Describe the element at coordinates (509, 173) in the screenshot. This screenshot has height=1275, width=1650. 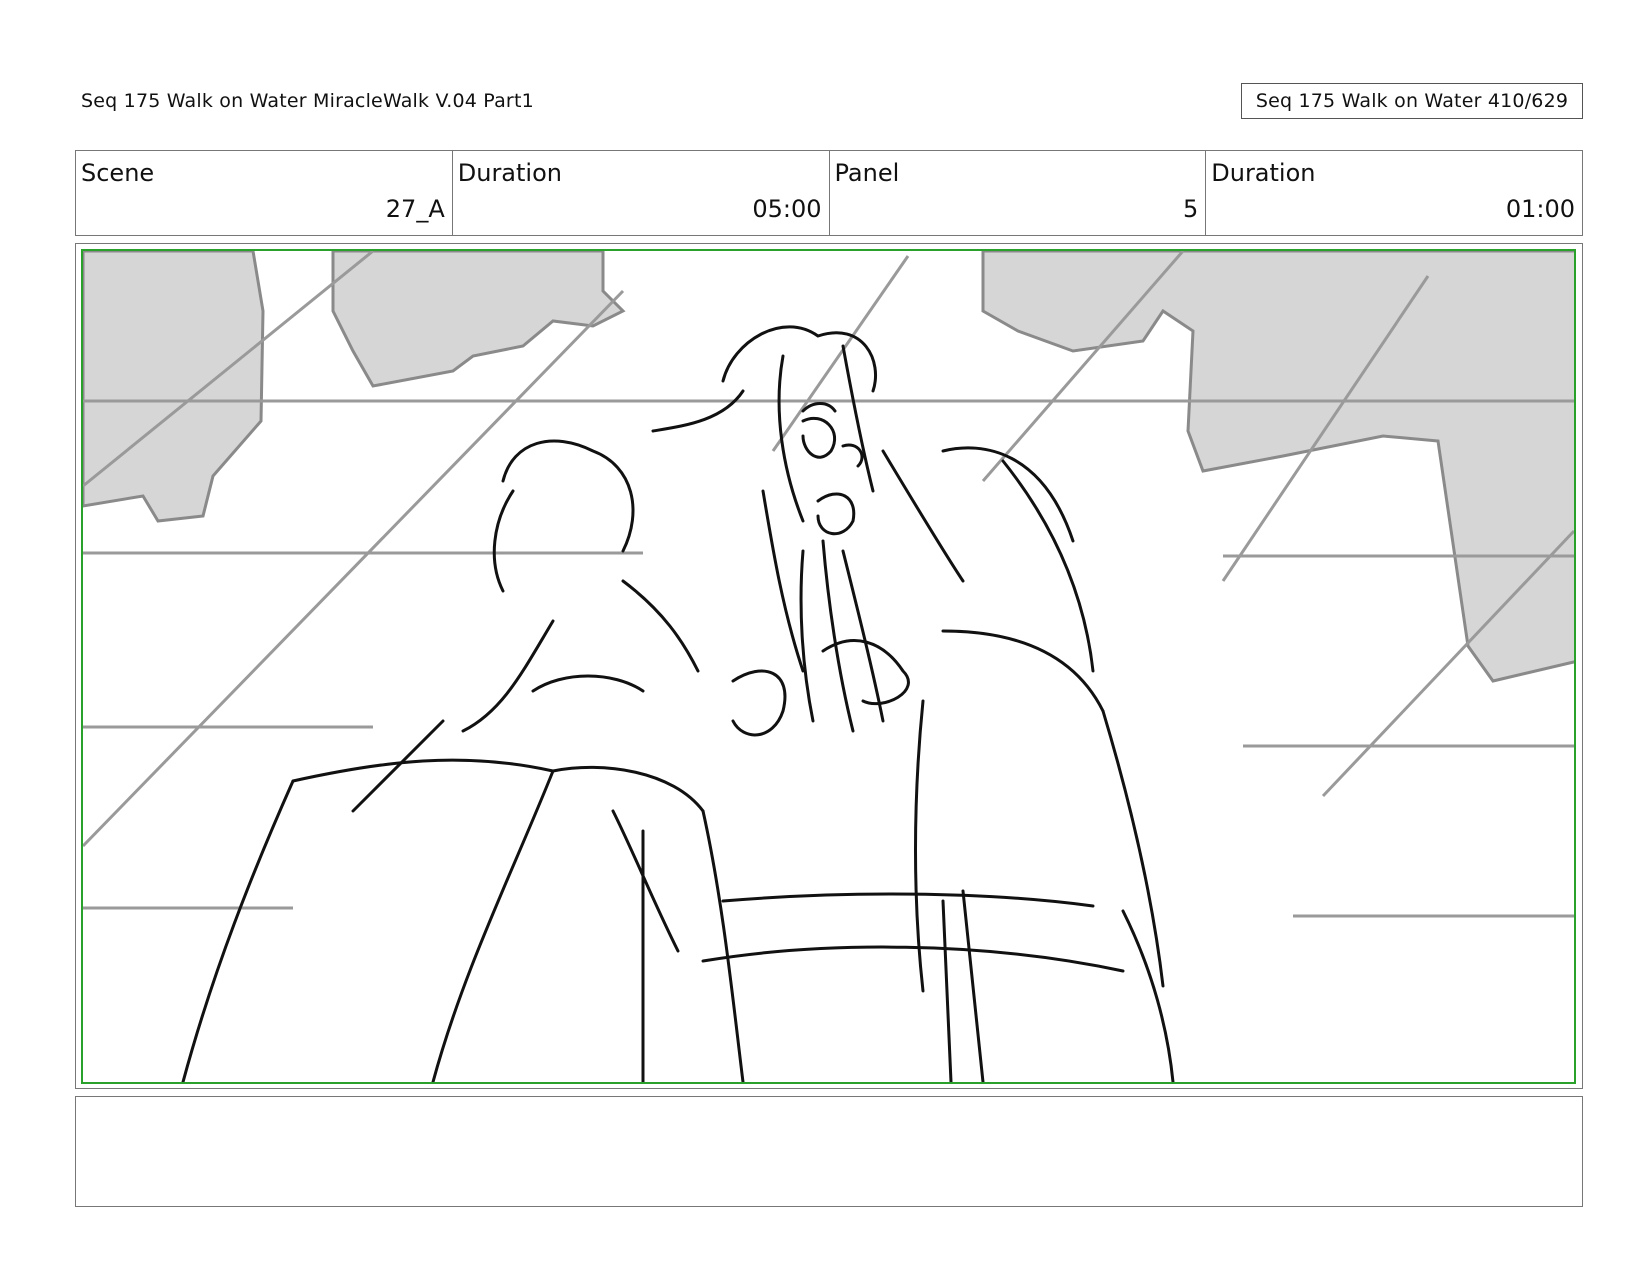
I see `scene-duration-label: Duration` at that location.